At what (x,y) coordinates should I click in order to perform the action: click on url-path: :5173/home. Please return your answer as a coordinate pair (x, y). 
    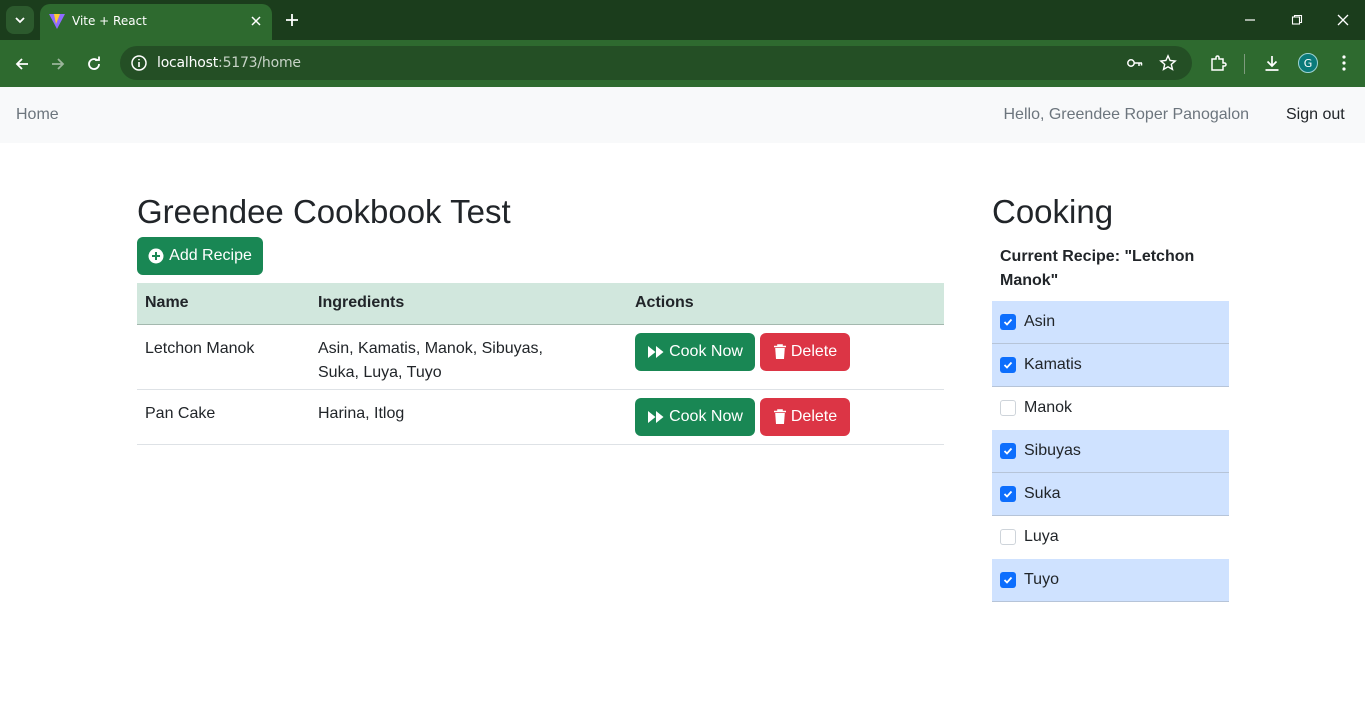
    Looking at the image, I should click on (259, 63).